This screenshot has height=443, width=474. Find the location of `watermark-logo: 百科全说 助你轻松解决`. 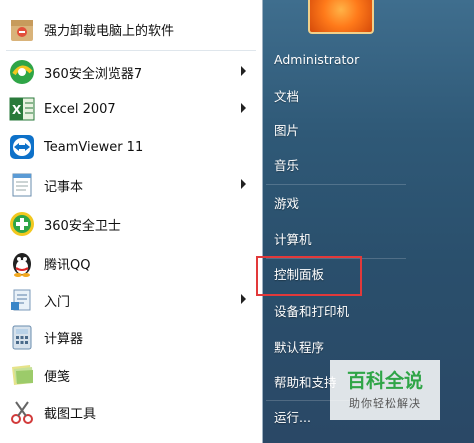

watermark-logo: 百科全说 助你轻松解决 is located at coordinates (385, 390).